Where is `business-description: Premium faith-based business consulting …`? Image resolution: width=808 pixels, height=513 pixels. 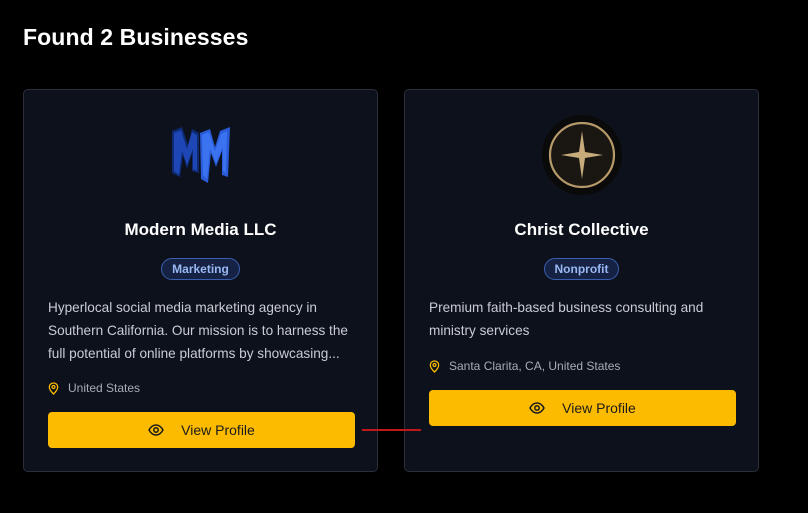
business-description: Premium faith-based business consulting … is located at coordinates (566, 319).